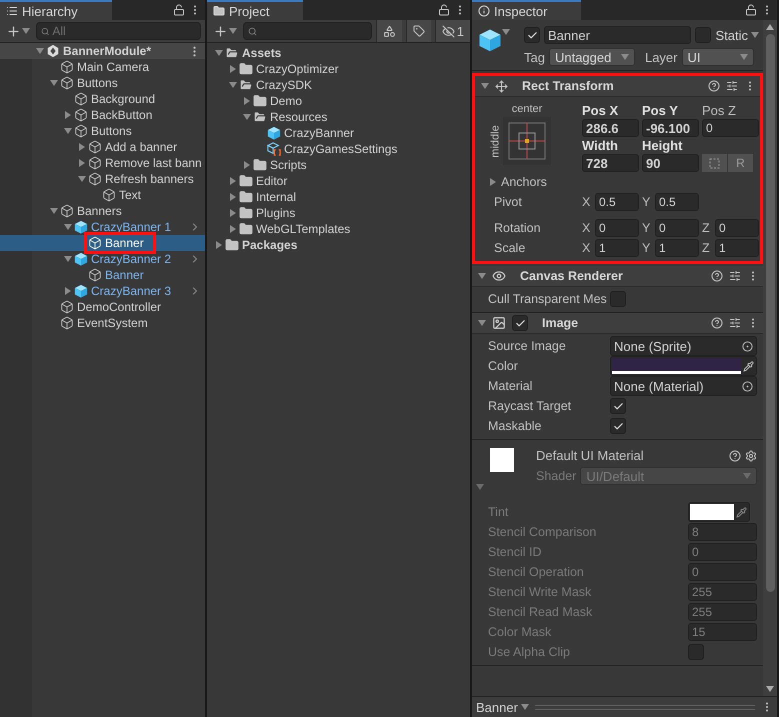 The width and height of the screenshot is (779, 717). What do you see at coordinates (590, 455) in the screenshot?
I see `material-title: Default UI Material` at bounding box center [590, 455].